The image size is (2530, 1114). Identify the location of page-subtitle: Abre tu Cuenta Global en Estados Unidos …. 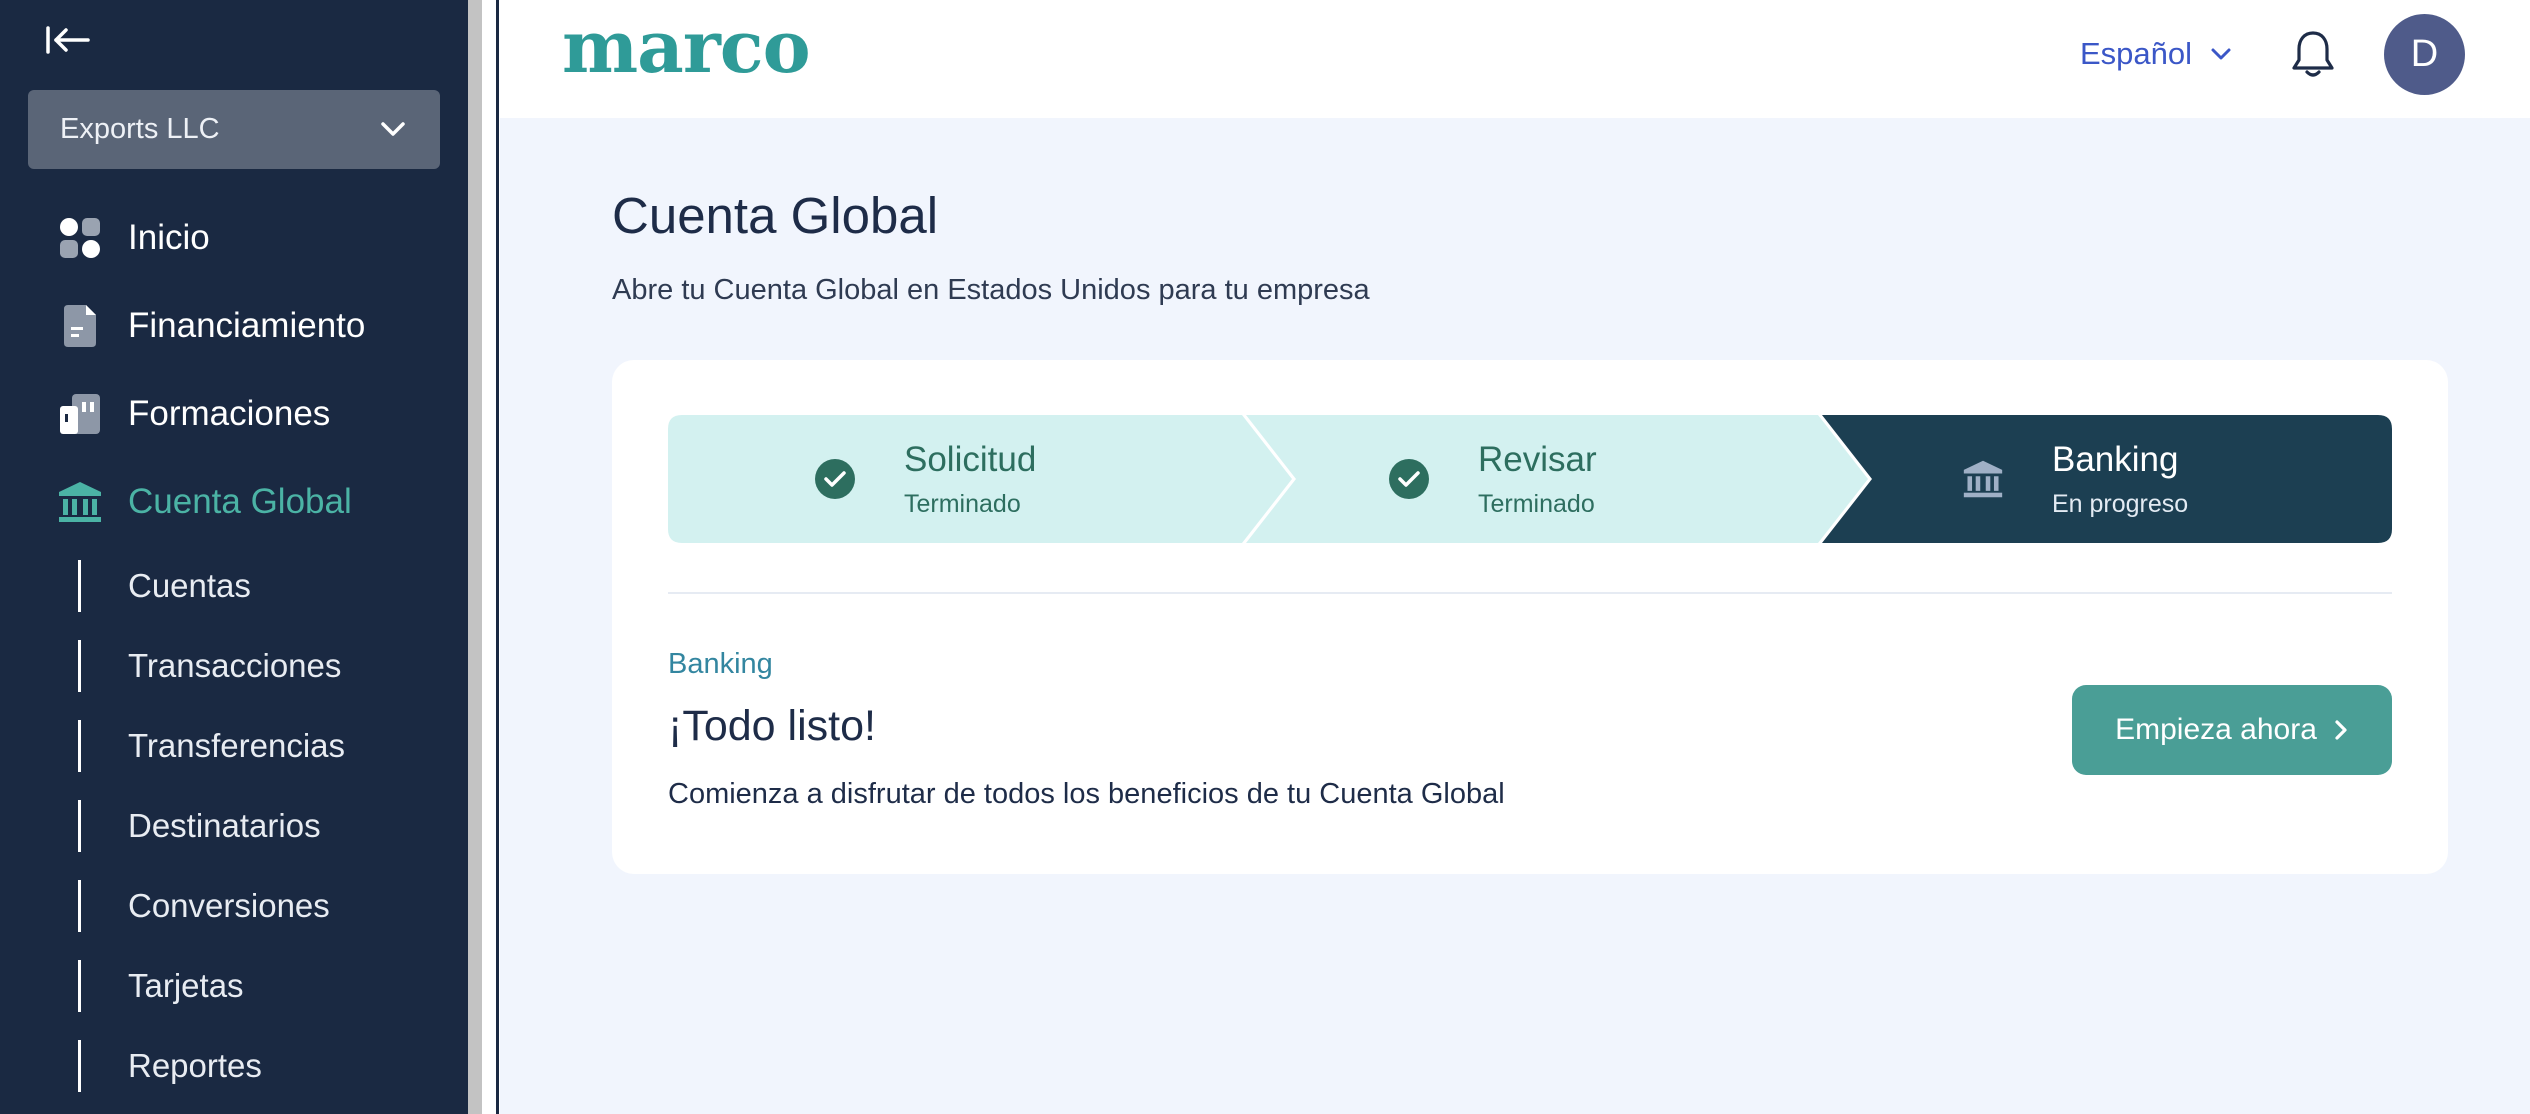
(991, 290).